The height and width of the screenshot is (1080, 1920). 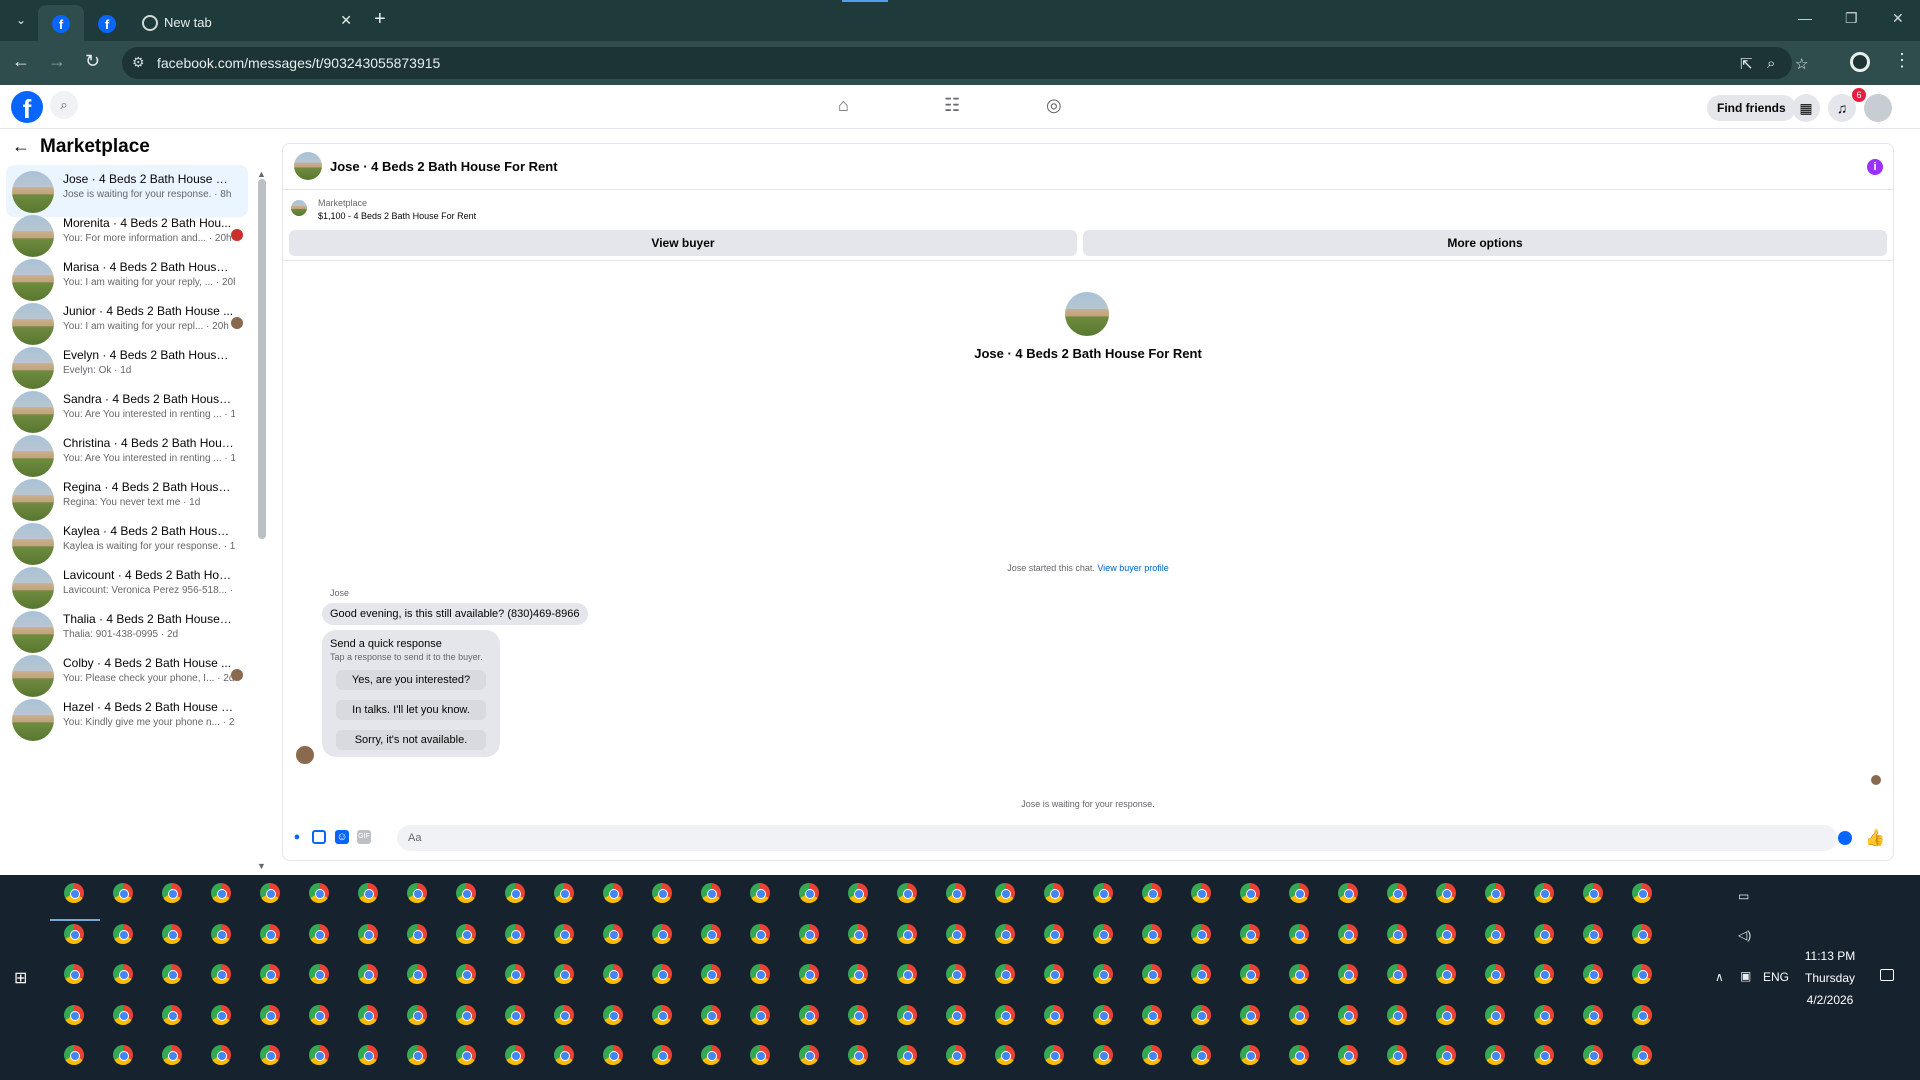 What do you see at coordinates (20, 978) in the screenshot?
I see `windows-start-icon: ⊞` at bounding box center [20, 978].